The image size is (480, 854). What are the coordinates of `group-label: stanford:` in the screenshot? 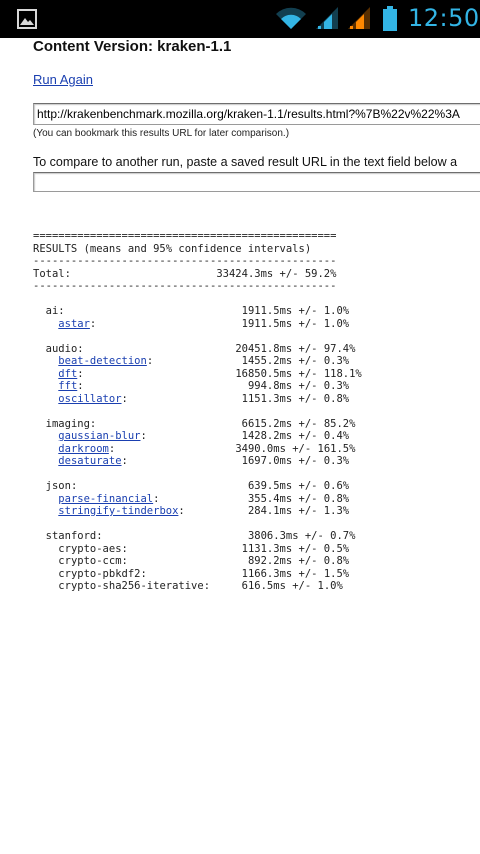 It's located at (74, 536).